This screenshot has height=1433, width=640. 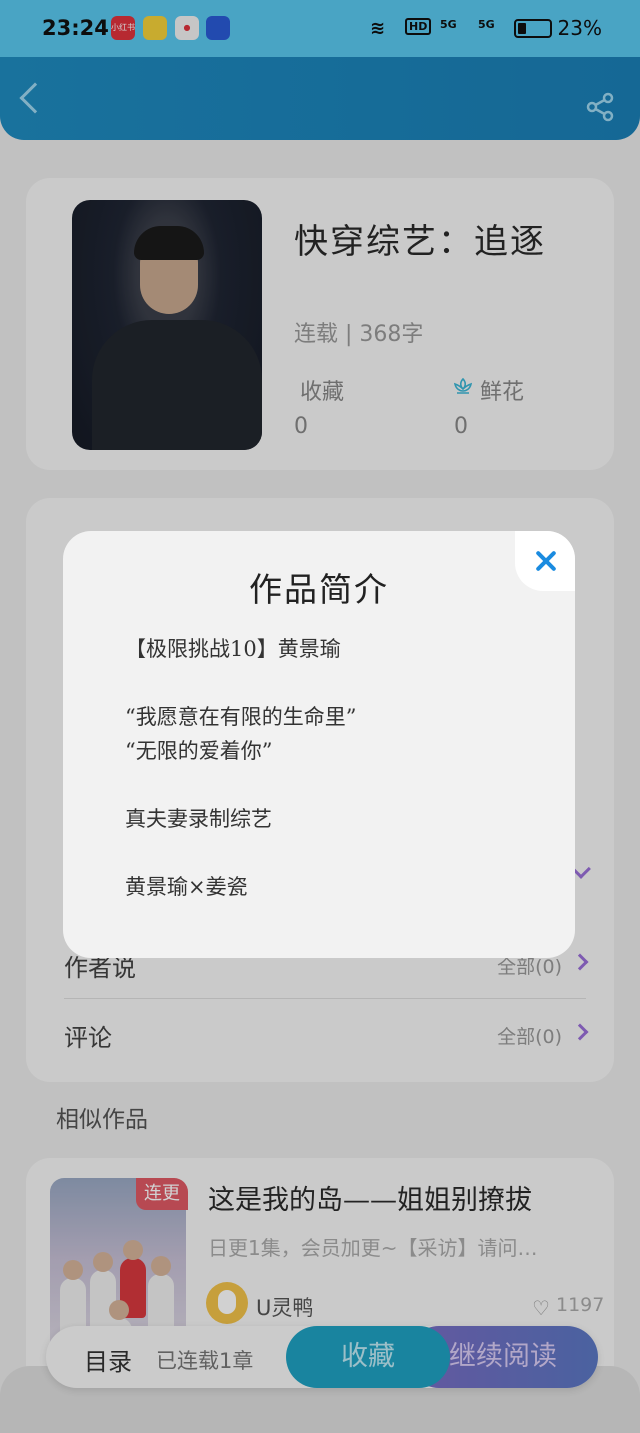 What do you see at coordinates (241, 717) in the screenshot?
I see `synopsis-line: “我愿意在有限的生命里”` at bounding box center [241, 717].